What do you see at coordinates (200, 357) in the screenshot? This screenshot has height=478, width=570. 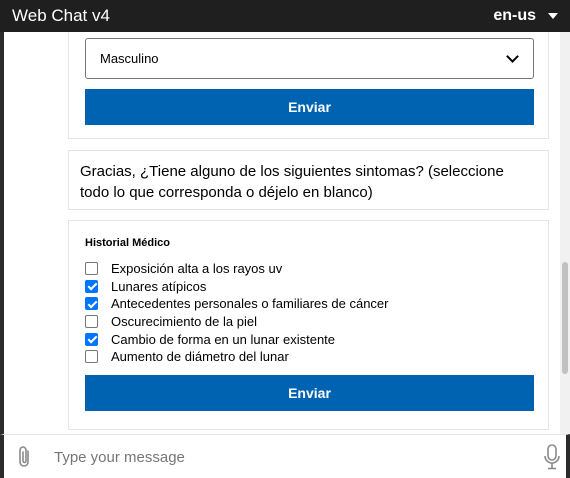 I see `checkbox-label: Aumento de diámetro del lunar` at bounding box center [200, 357].